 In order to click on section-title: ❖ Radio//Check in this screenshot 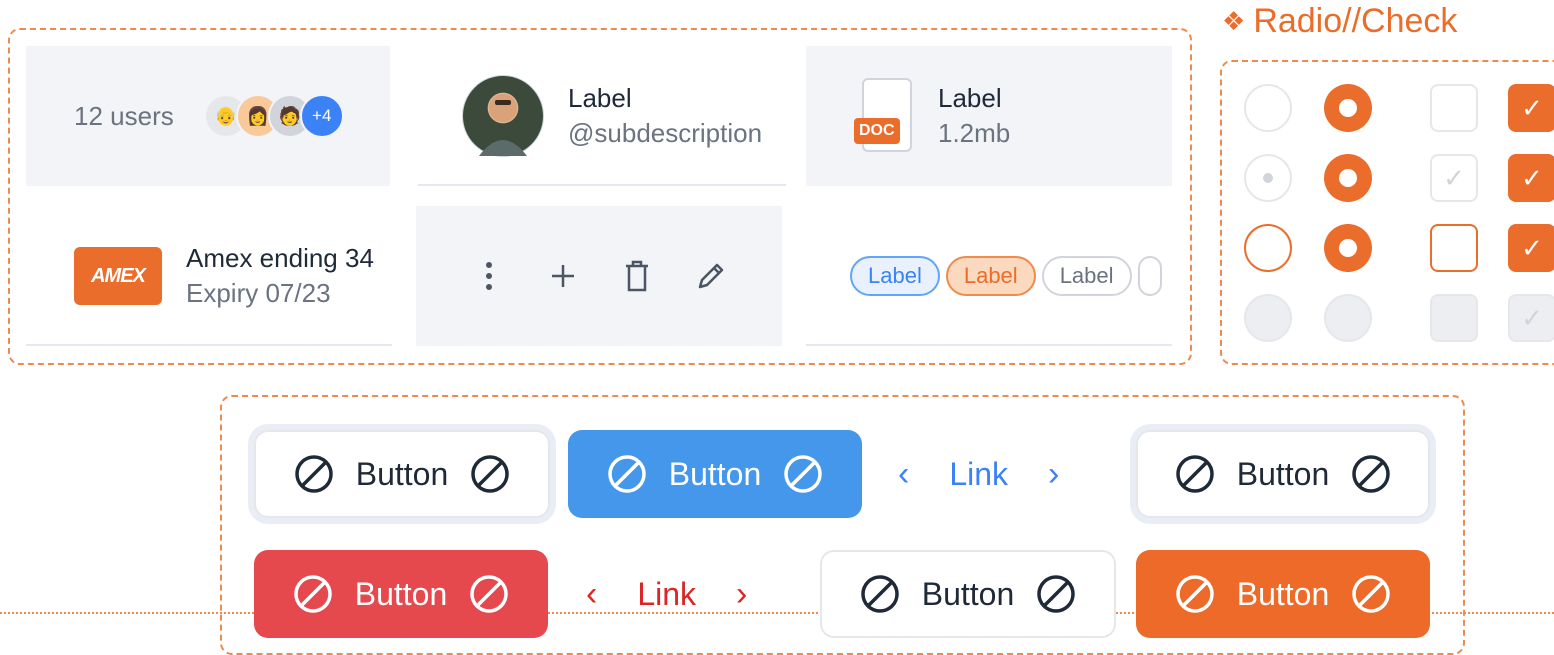, I will do `click(1339, 21)`.